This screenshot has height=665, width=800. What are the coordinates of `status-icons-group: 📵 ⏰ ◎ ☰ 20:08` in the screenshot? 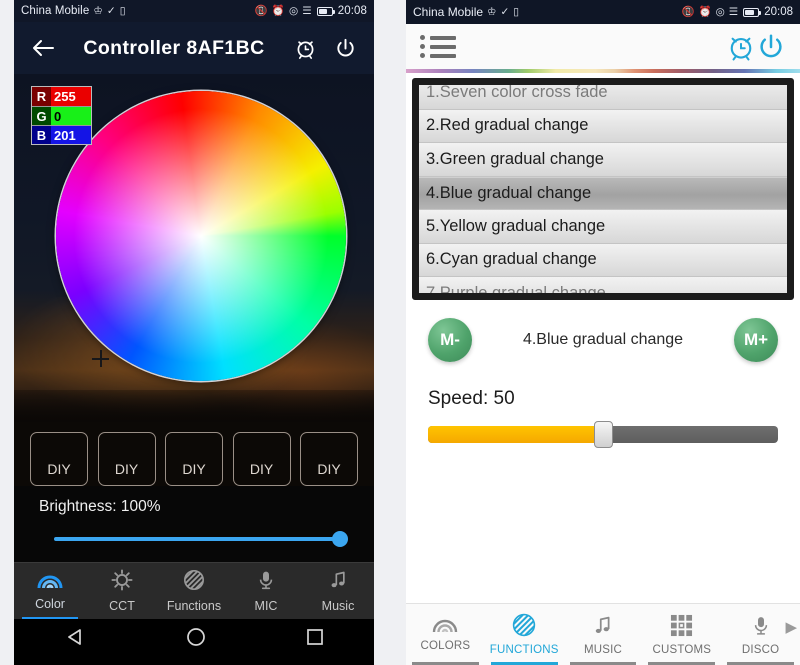 It's located at (311, 11).